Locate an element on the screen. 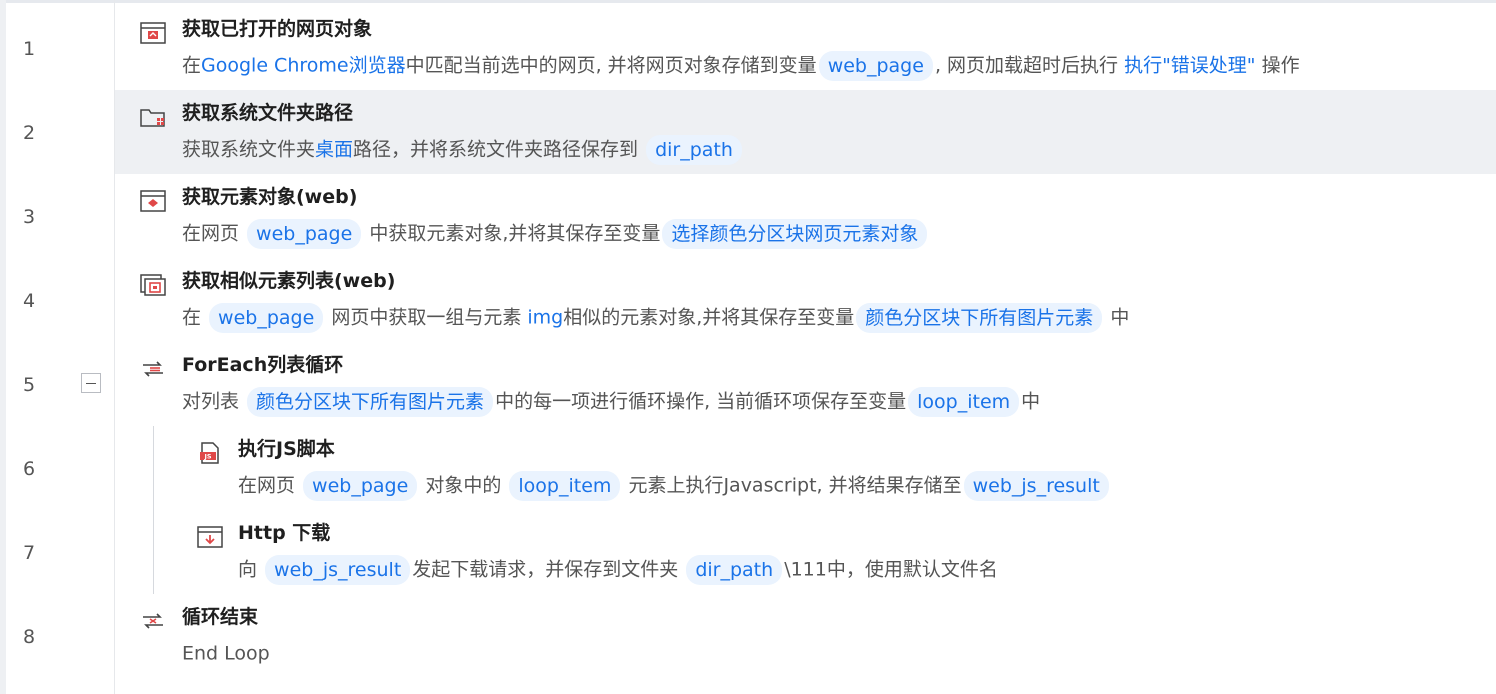 This screenshot has width=1496, height=694. line-number: 1 is located at coordinates (29, 49).